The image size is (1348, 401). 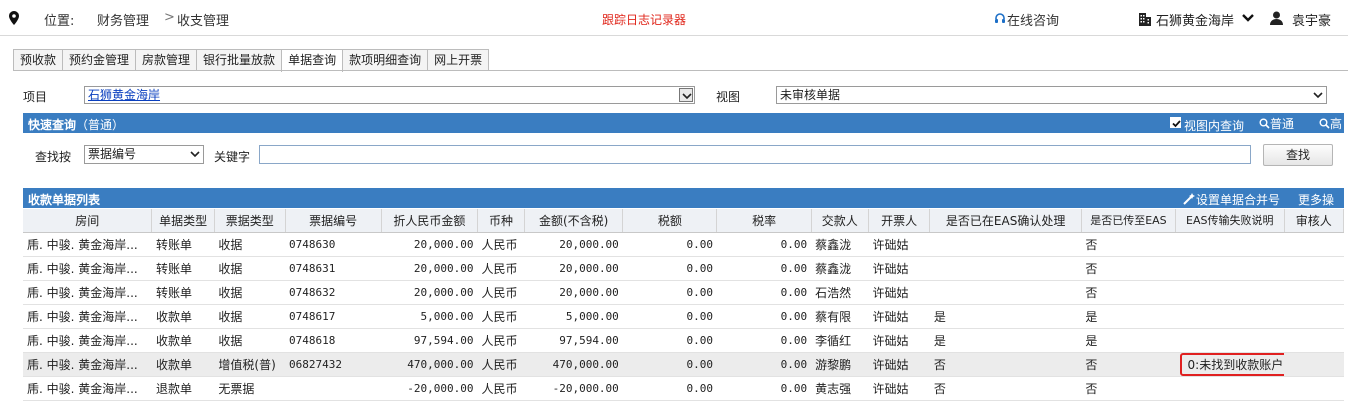 I want to click on tab-house-payment: 房款管理, so click(x=166, y=60).